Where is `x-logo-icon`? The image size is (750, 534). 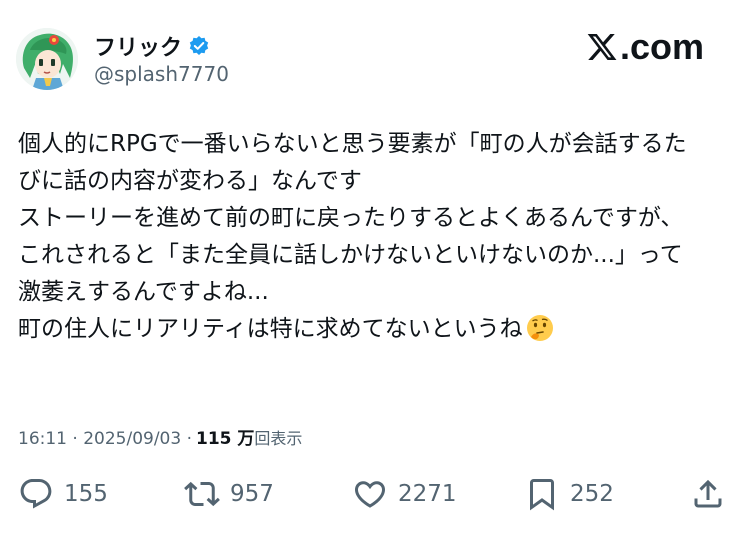 x-logo-icon is located at coordinates (602, 47).